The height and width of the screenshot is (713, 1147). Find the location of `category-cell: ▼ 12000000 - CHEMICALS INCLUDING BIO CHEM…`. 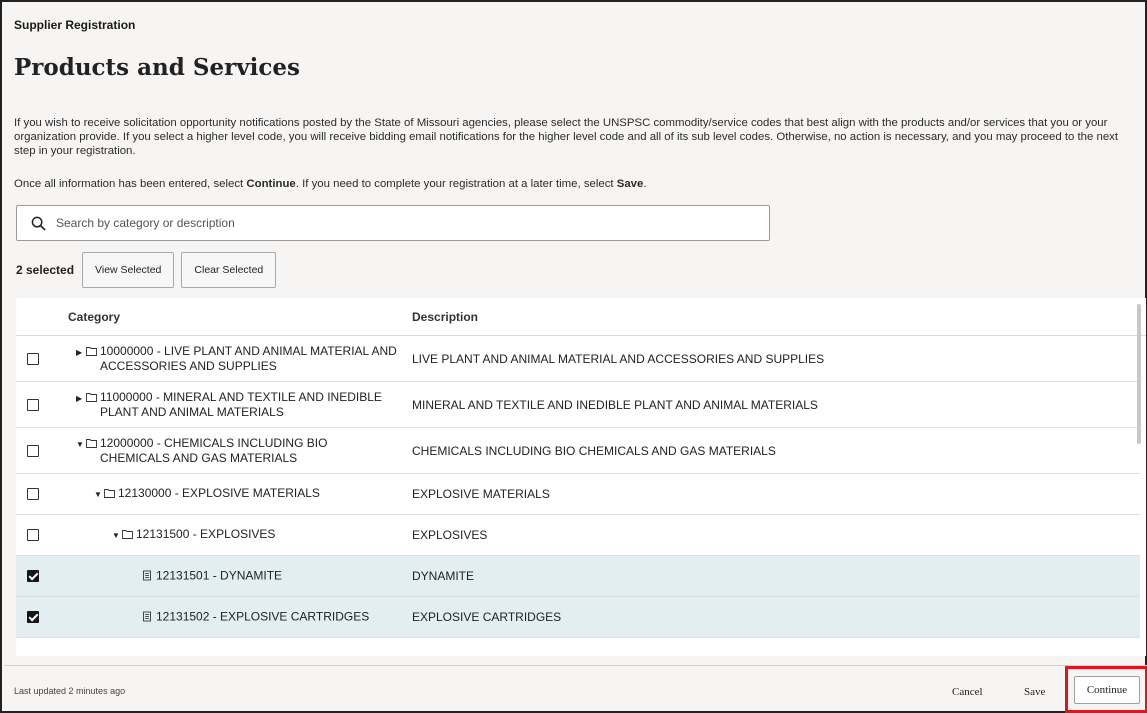

category-cell: ▼ 12000000 - CHEMICALS INCLUDING BIO CHEM… is located at coordinates (238, 451).